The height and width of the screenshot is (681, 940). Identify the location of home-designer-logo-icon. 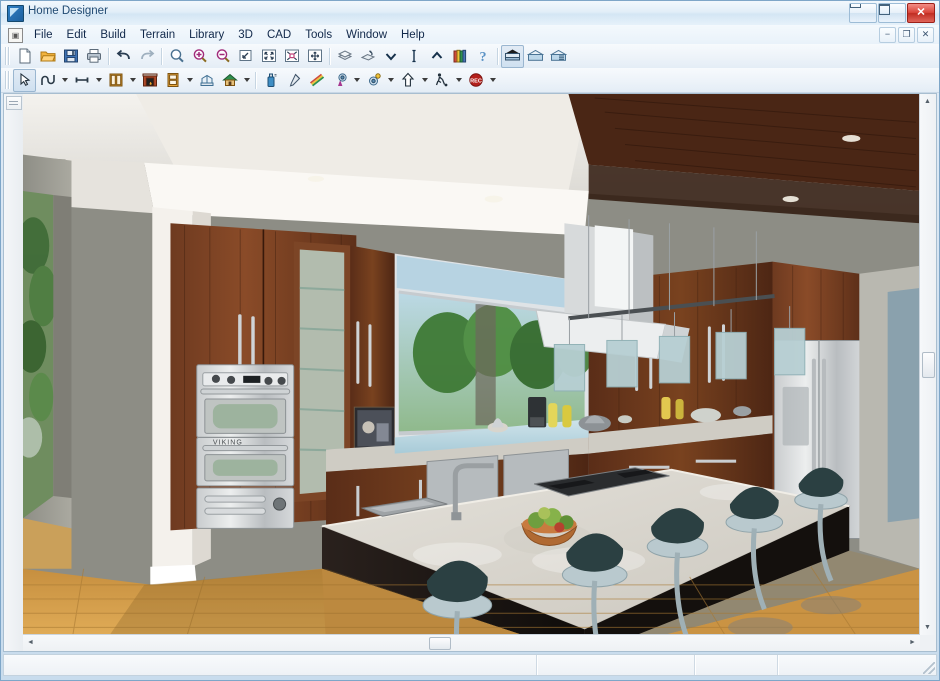
(15, 13).